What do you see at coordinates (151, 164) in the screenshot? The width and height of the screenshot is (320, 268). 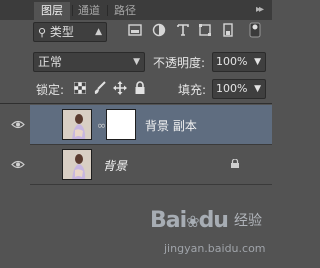 I see `layer-row-background: 背景` at bounding box center [151, 164].